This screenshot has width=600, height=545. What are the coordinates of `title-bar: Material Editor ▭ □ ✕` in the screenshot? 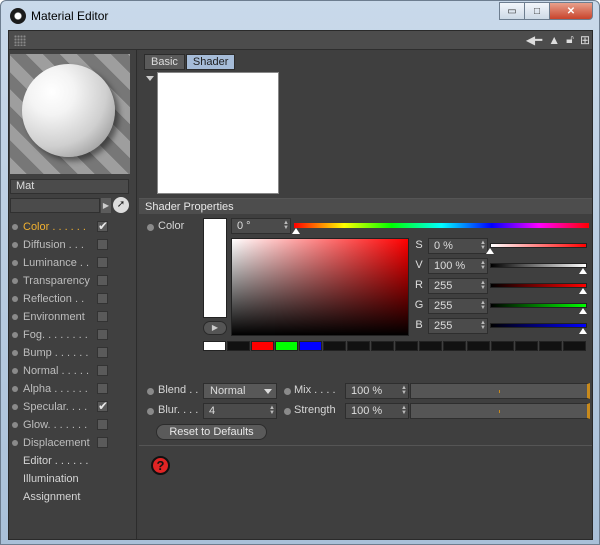 It's located at (300, 16).